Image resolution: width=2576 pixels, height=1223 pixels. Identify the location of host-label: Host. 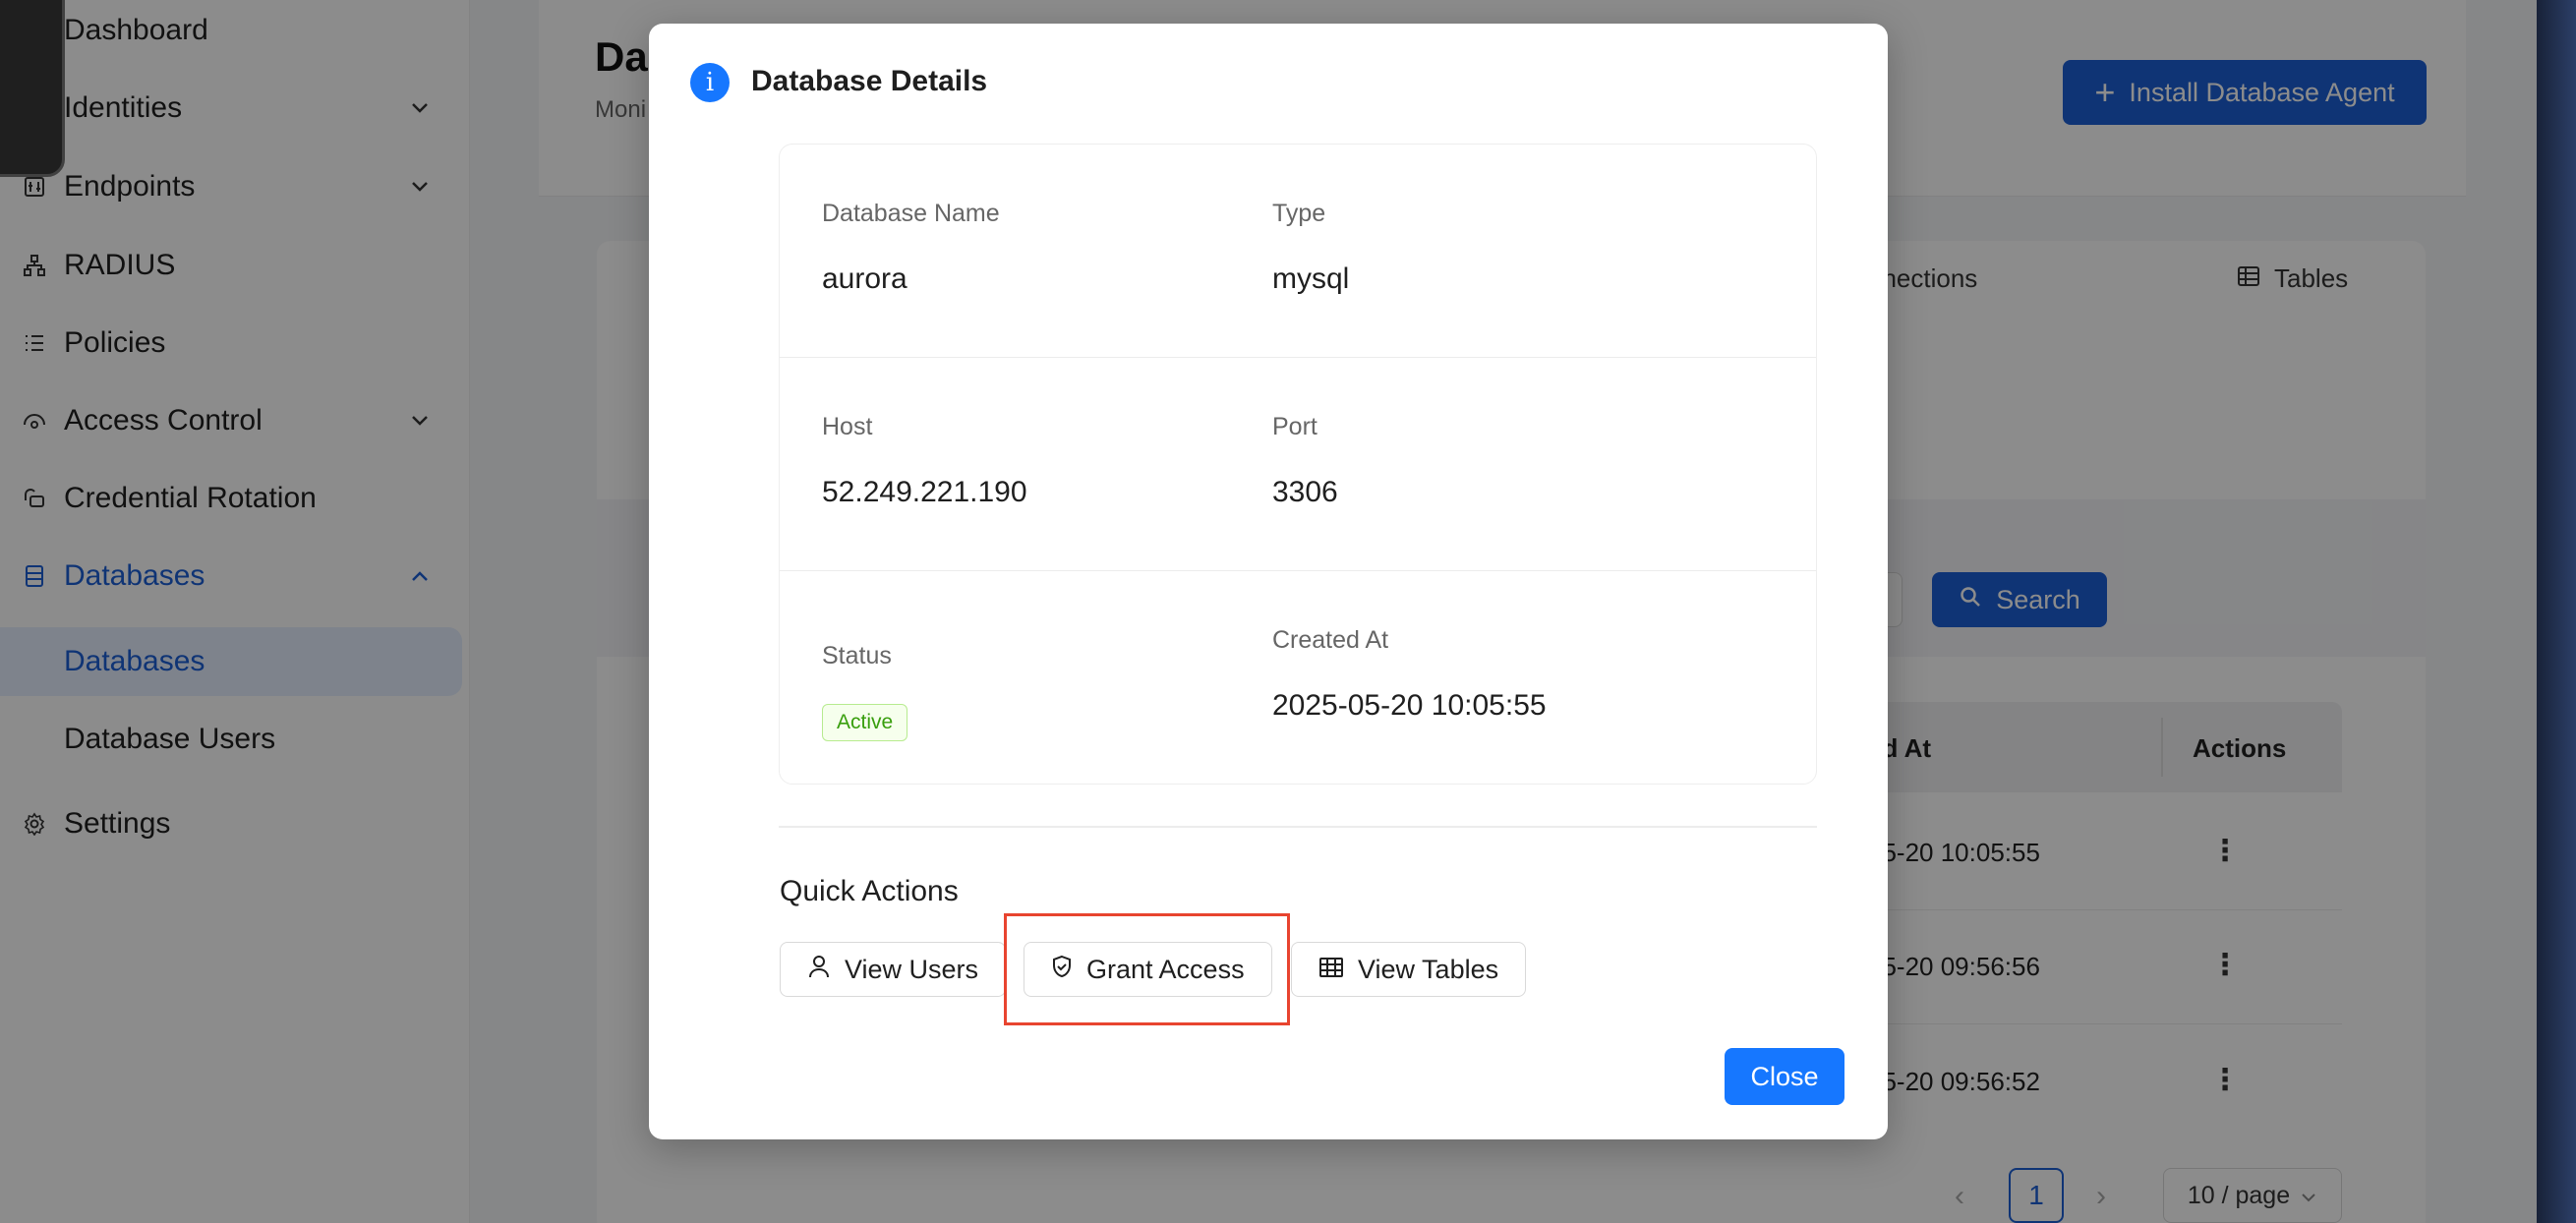
(847, 426).